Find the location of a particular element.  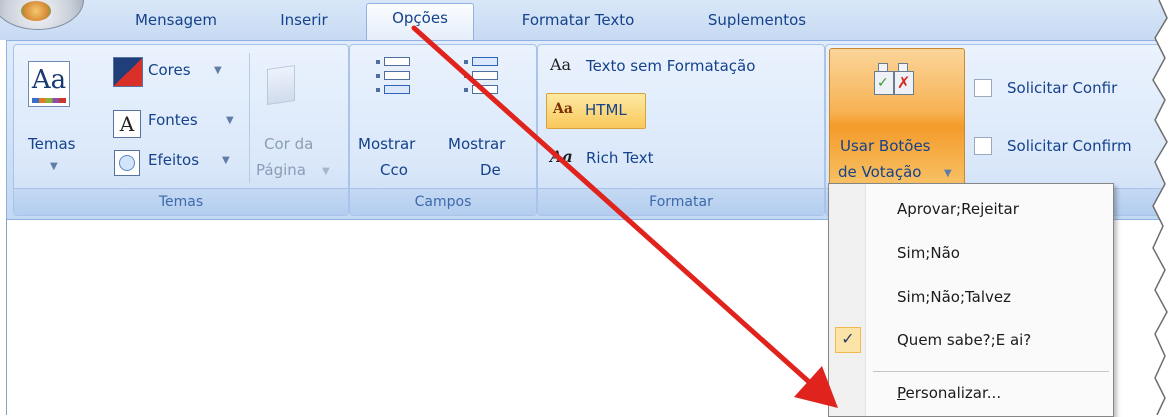

rich-text-button: Aa Rich Text is located at coordinates (632, 156).